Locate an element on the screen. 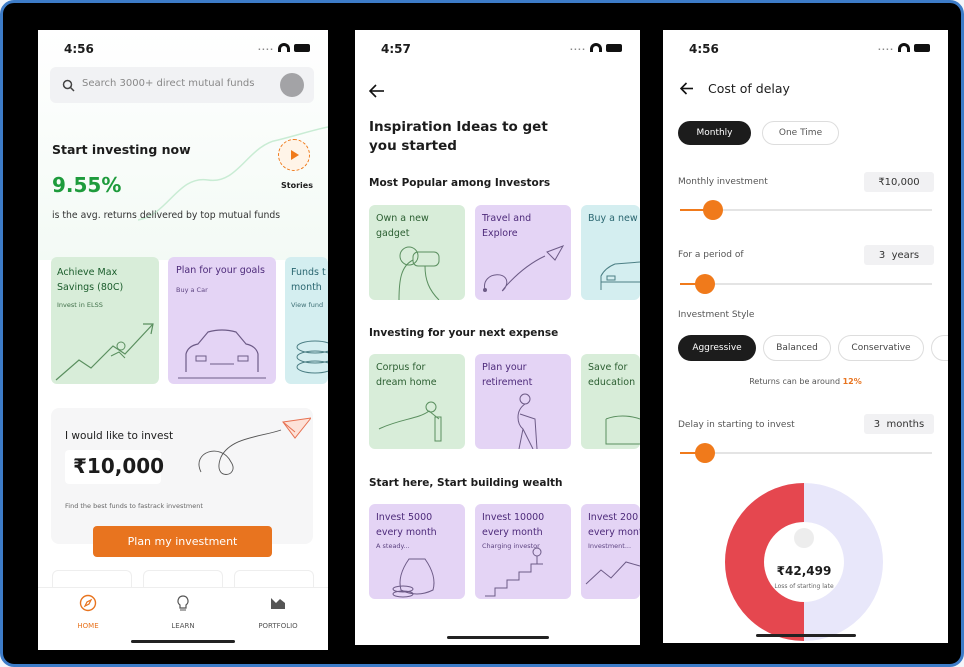 The height and width of the screenshot is (667, 964). monthly-investment-label: Monthly investment is located at coordinates (723, 182).